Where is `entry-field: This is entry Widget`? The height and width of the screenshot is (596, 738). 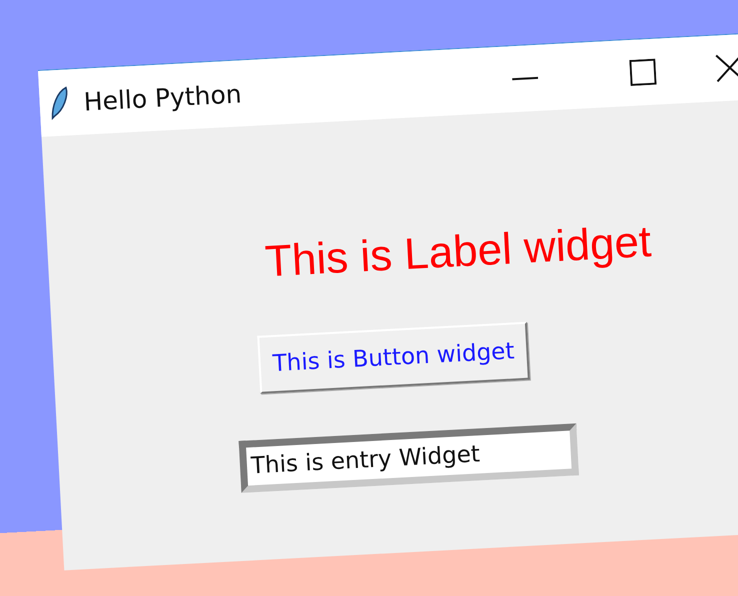
entry-field: This is entry Widget is located at coordinates (408, 458).